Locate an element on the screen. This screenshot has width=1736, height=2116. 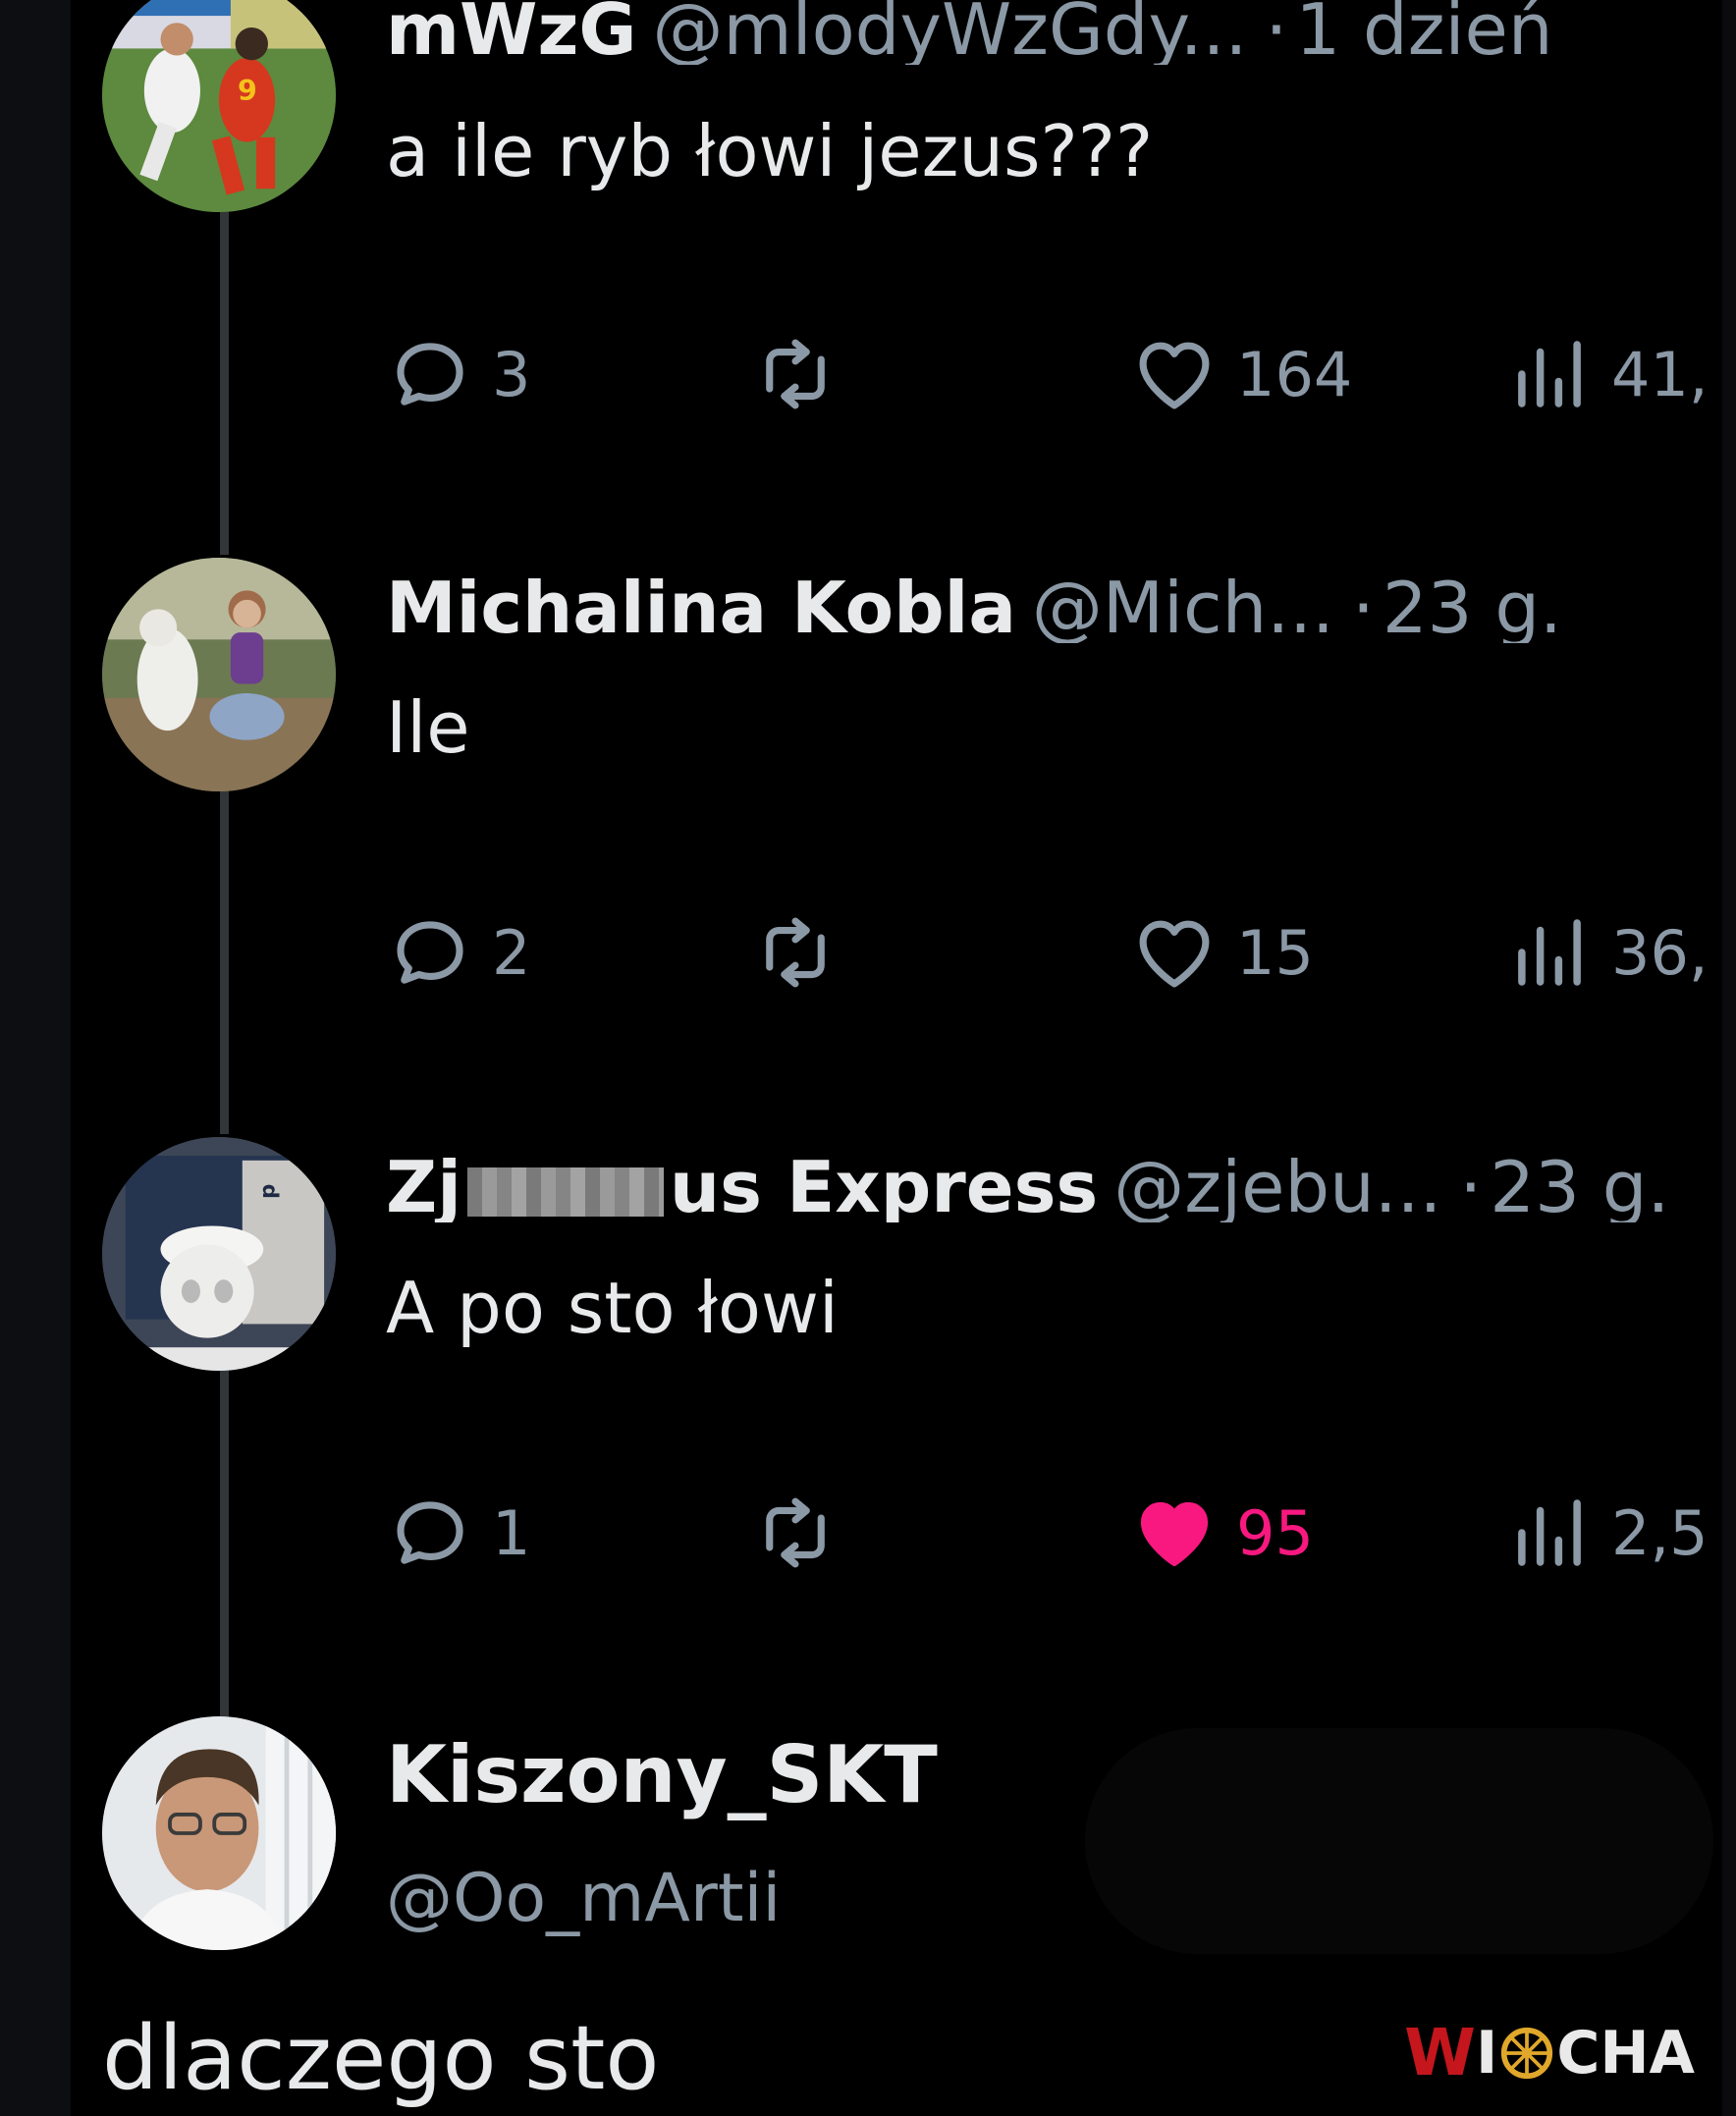
views-count: 36, is located at coordinates (1660, 952).